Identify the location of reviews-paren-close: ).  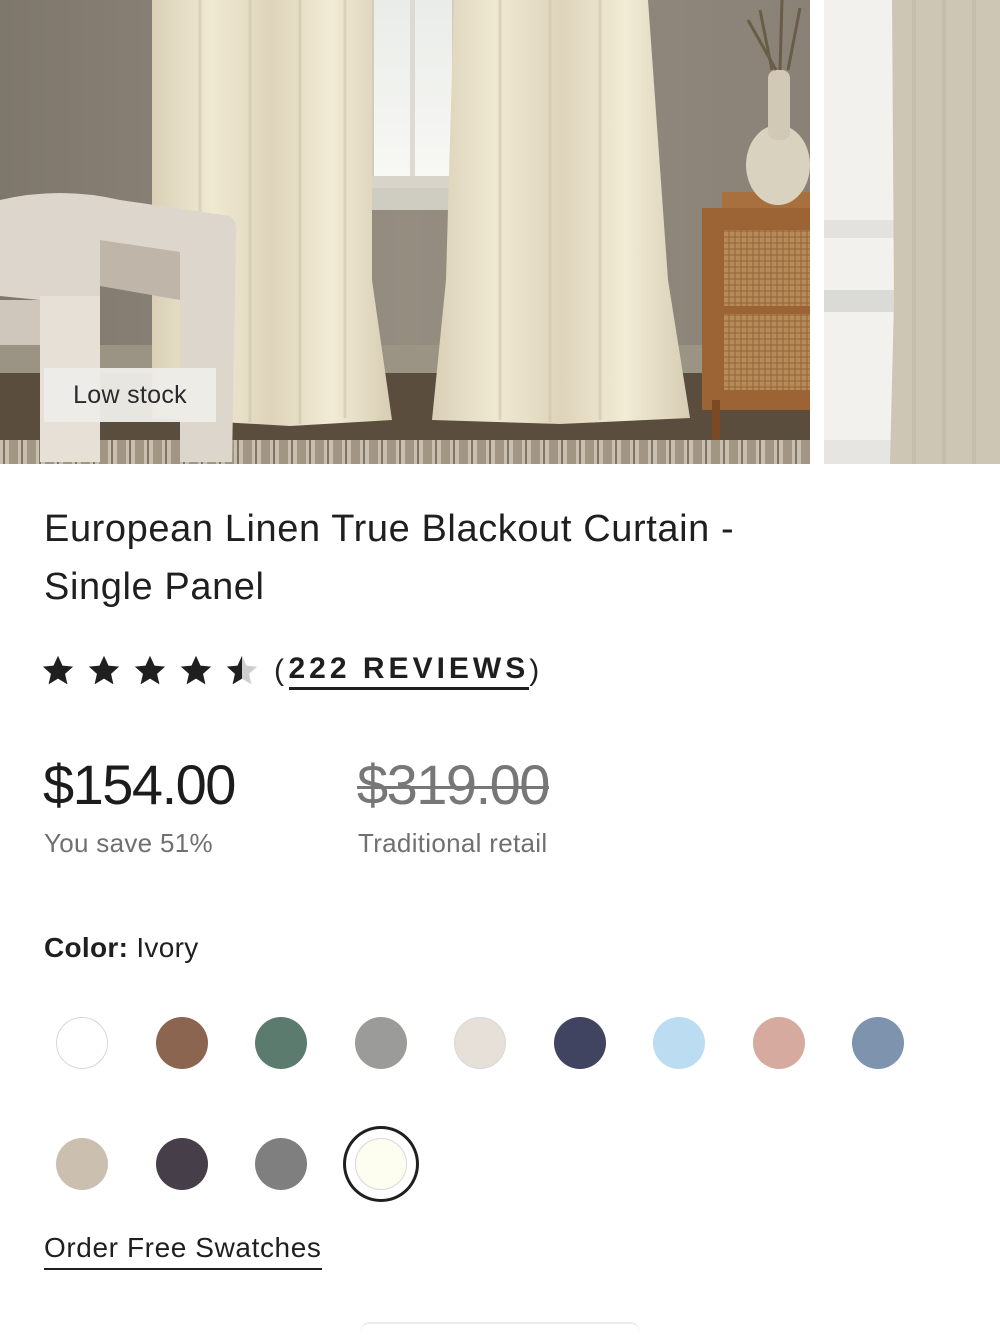
(536, 670).